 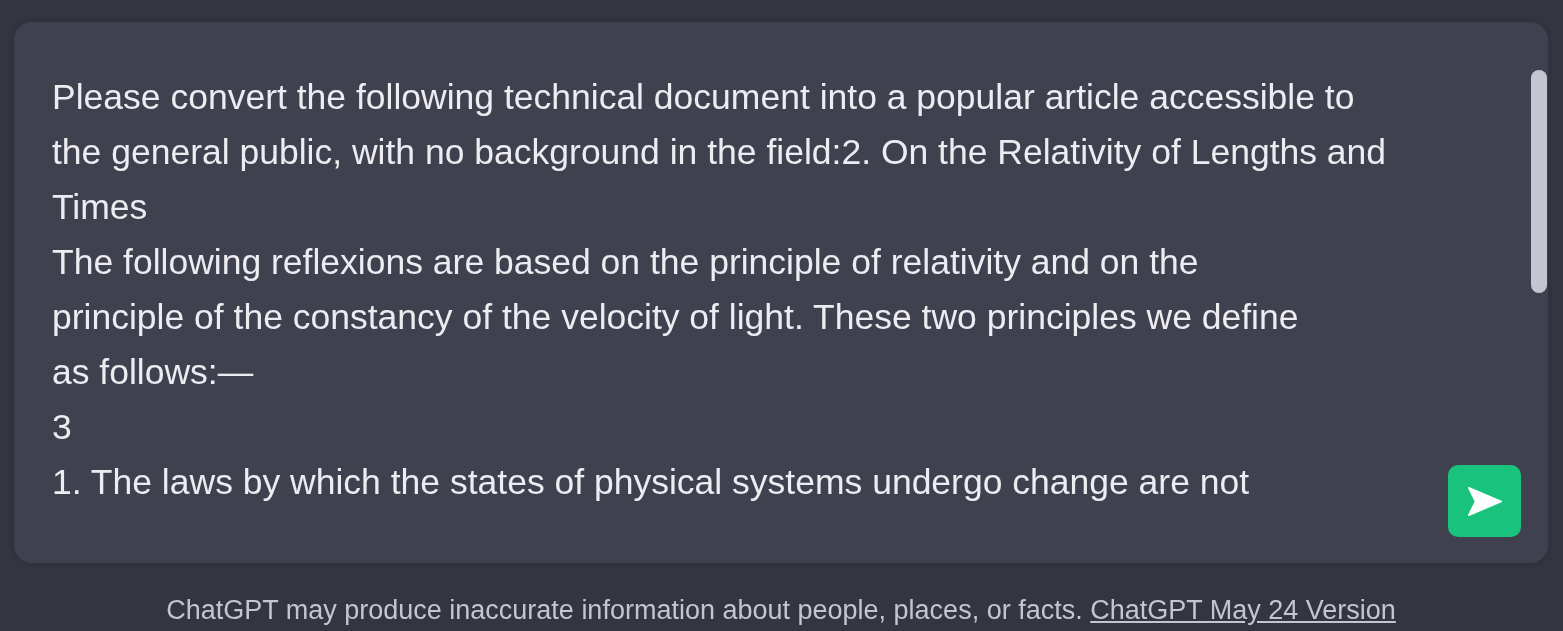 What do you see at coordinates (1539, 181) in the screenshot?
I see `scrollbar-thumb` at bounding box center [1539, 181].